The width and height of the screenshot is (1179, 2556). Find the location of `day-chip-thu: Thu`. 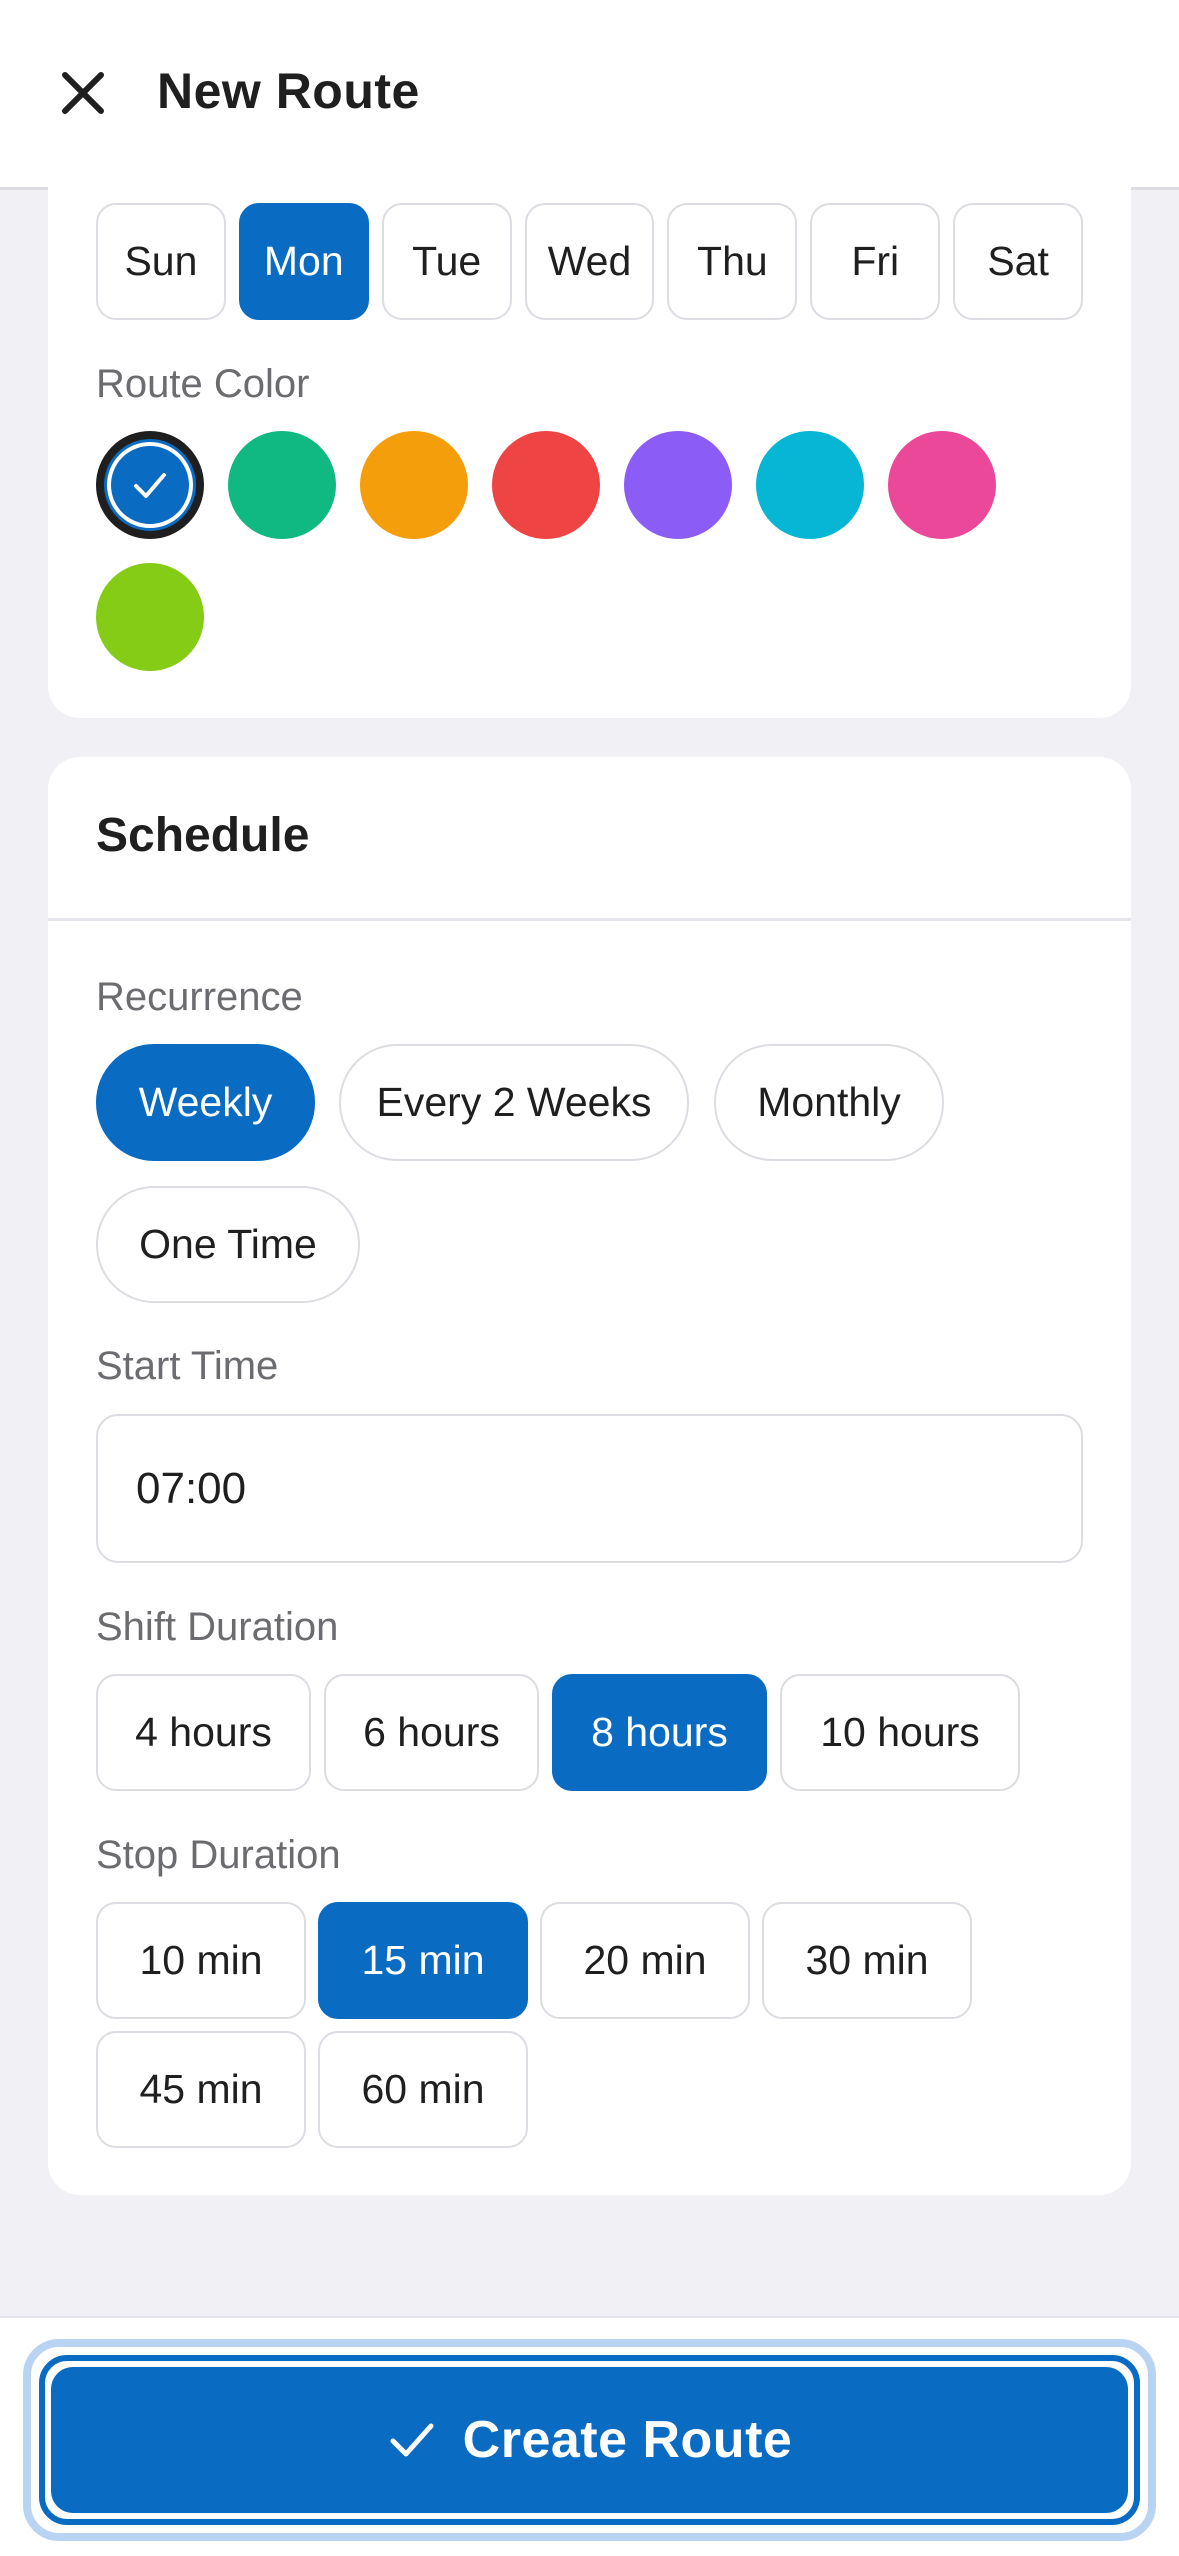

day-chip-thu: Thu is located at coordinates (732, 261).